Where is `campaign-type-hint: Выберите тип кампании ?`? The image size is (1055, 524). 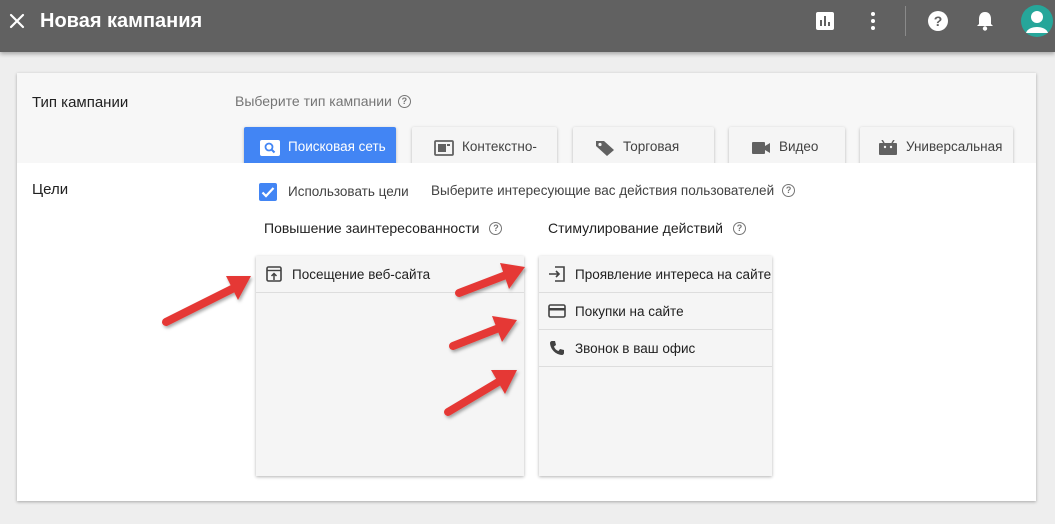
campaign-type-hint: Выберите тип кампании ? is located at coordinates (323, 101).